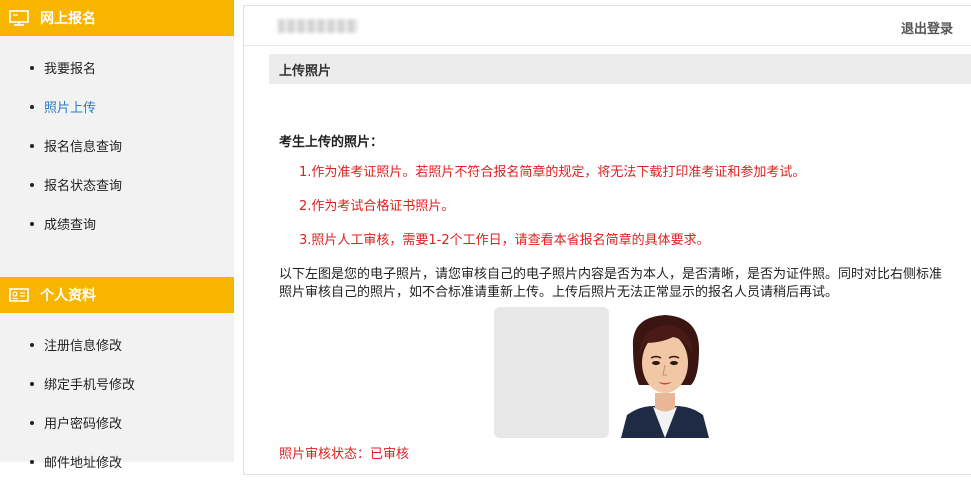 This screenshot has height=493, width=971. What do you see at coordinates (83, 186) in the screenshot?
I see `sidebar-item-label: 报名状态查询` at bounding box center [83, 186].